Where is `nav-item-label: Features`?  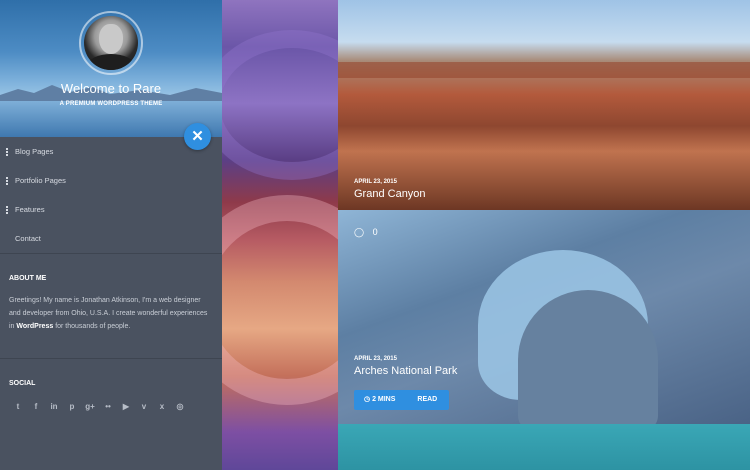 nav-item-label: Features is located at coordinates (30, 209).